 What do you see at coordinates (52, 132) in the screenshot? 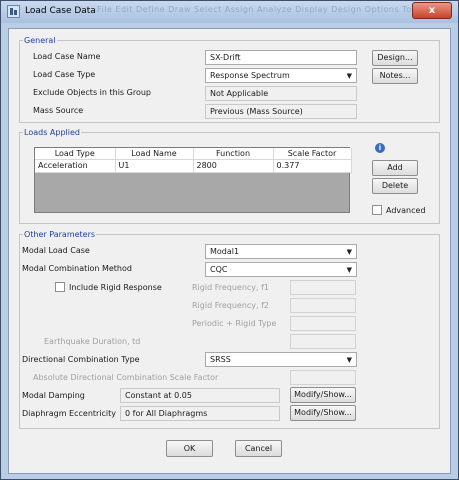
I see `loads-applied-group-label: Loads Applied` at bounding box center [52, 132].